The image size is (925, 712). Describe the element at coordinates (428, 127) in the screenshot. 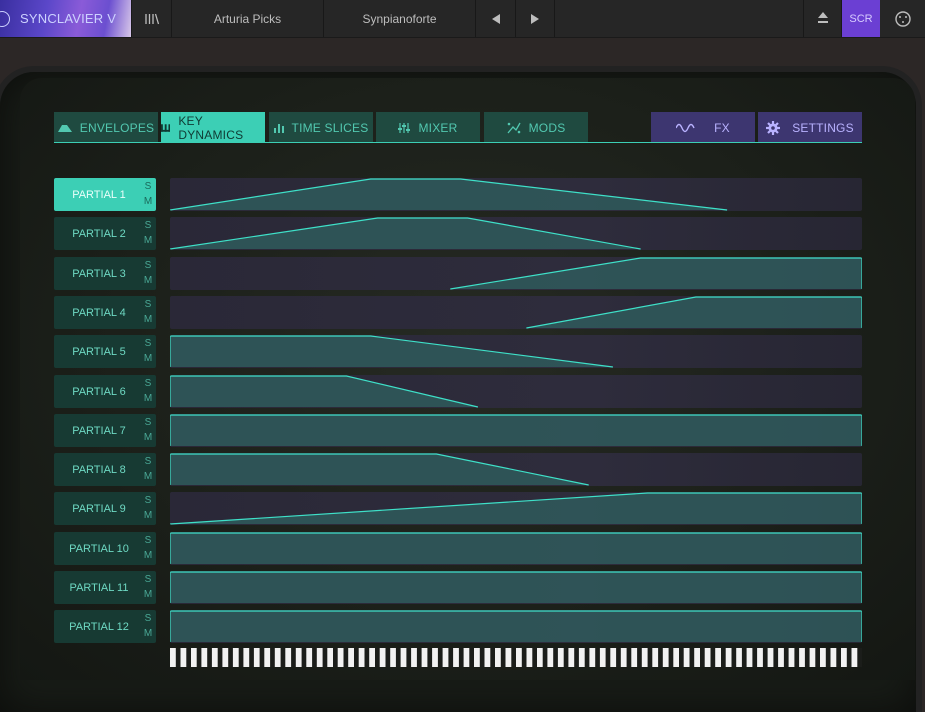

I see `tab-mixer: MIXER` at that location.